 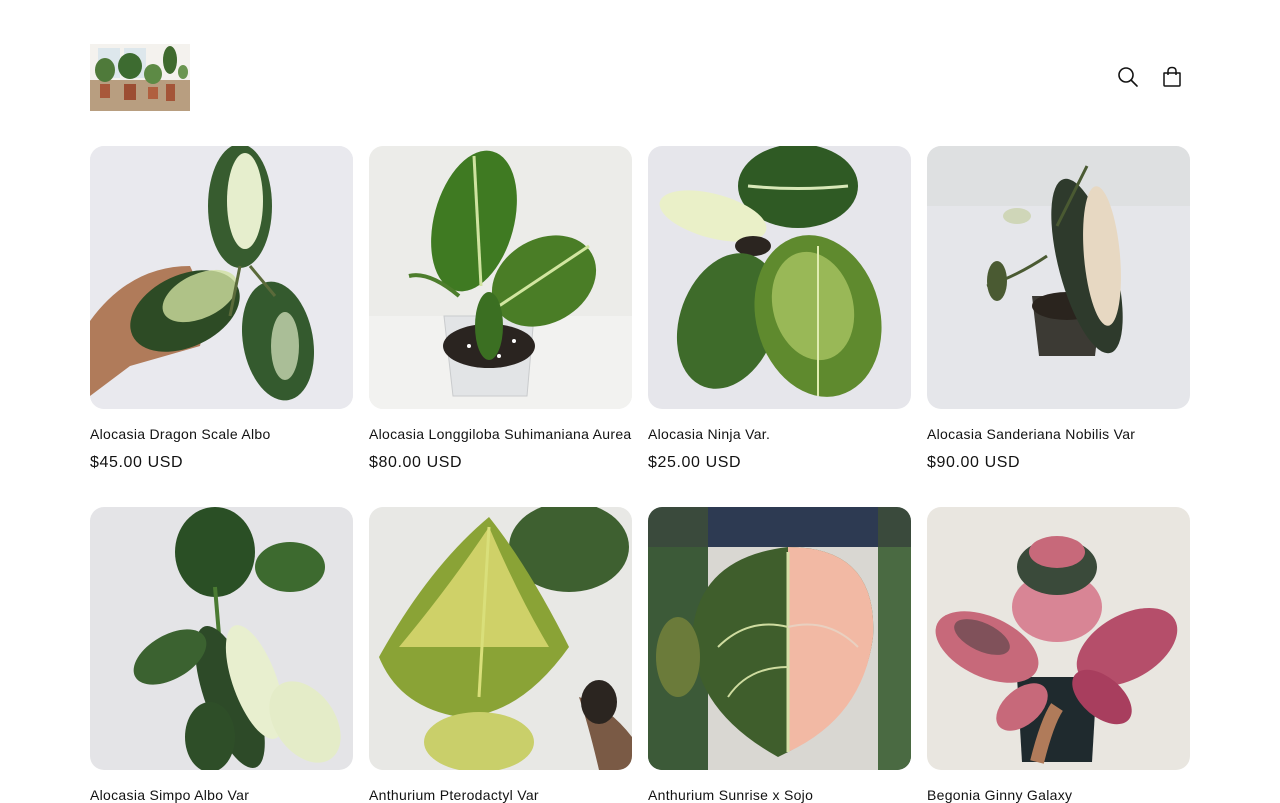 I want to click on product-price: $25.00 USD, so click(x=695, y=462).